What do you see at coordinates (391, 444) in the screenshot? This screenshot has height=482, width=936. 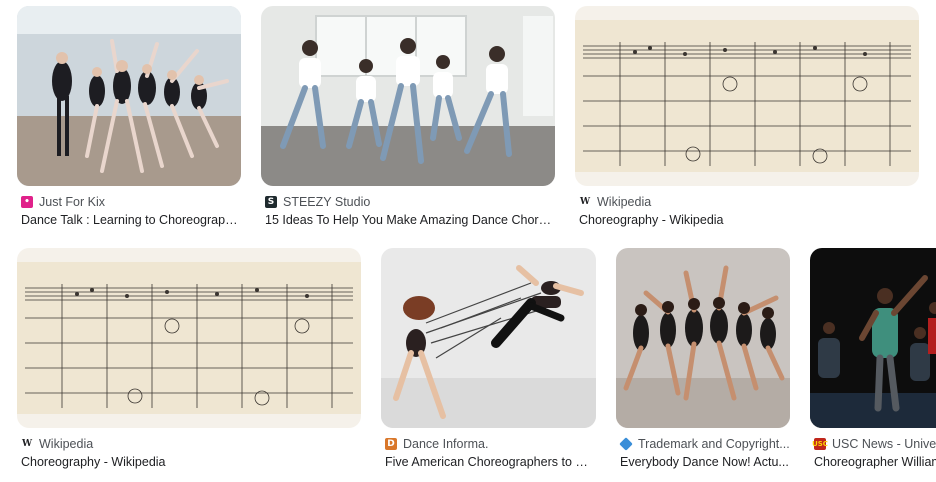 I see `dance-informa-favicon-icon: D` at bounding box center [391, 444].